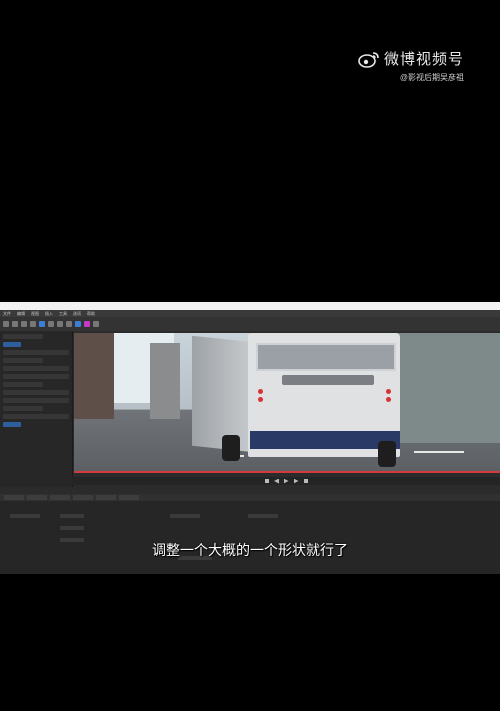 This screenshot has width=500, height=711. I want to click on select-tool-icon, so click(42, 324).